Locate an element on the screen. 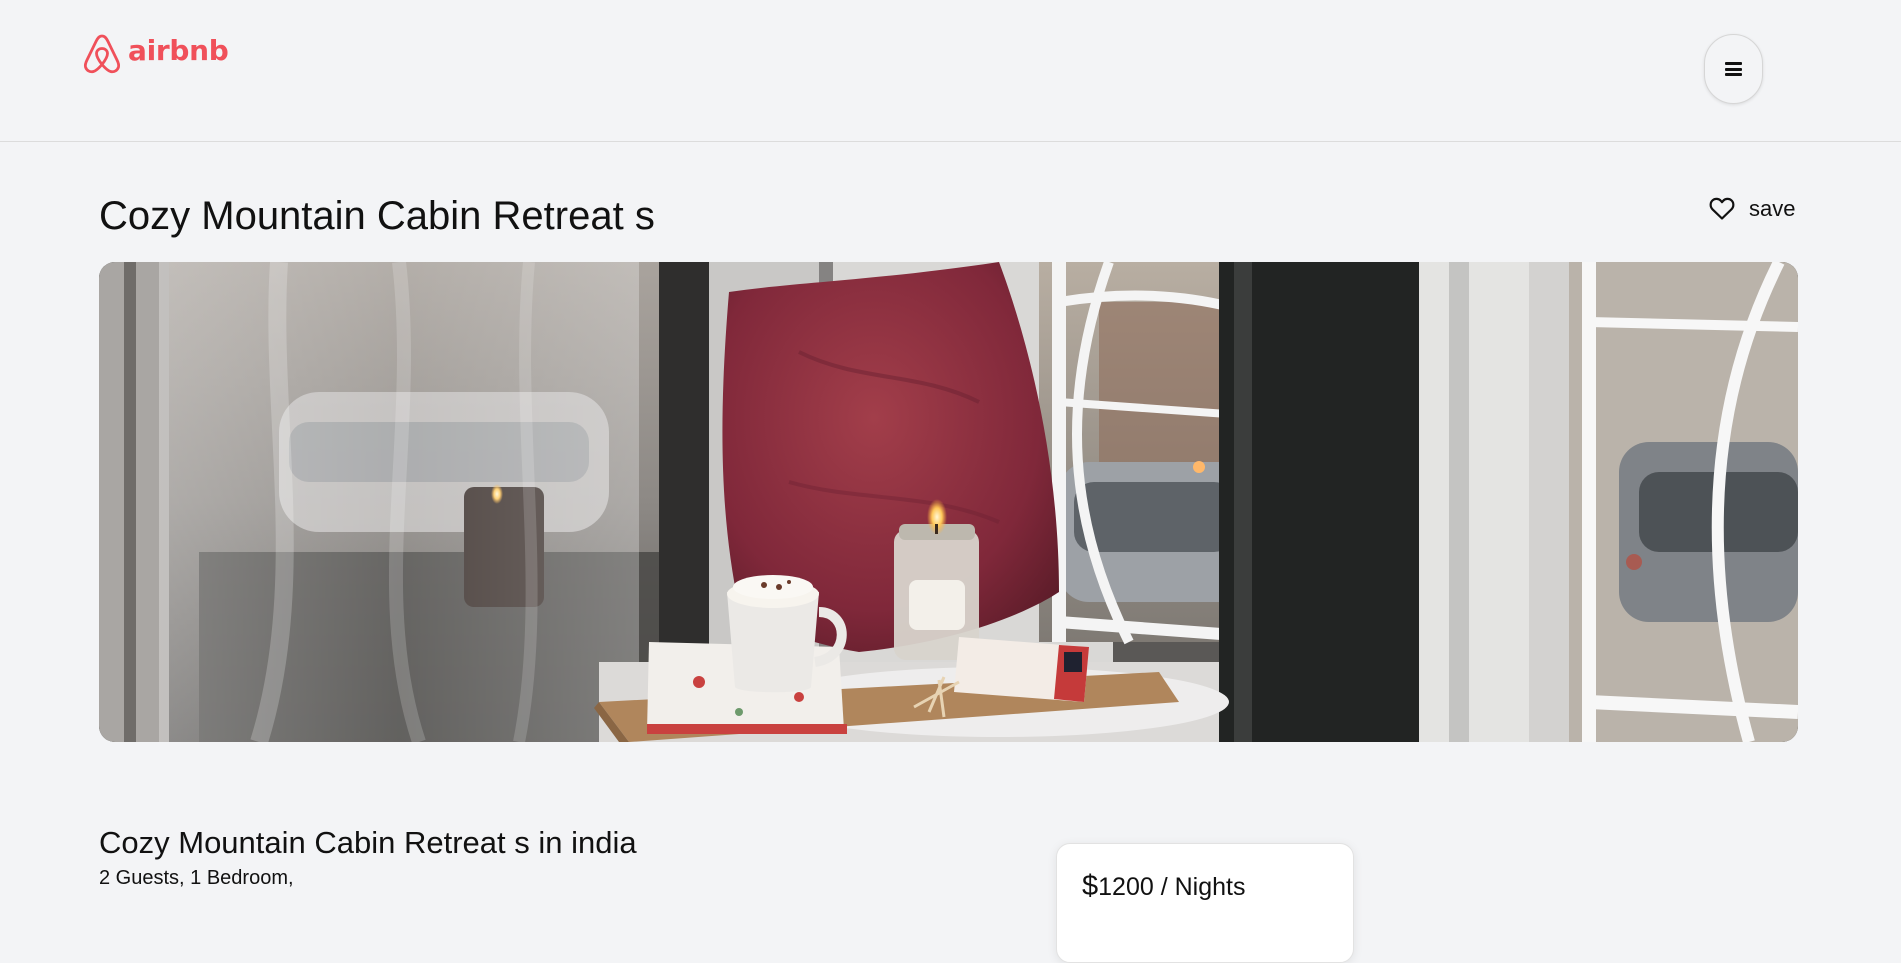 The height and width of the screenshot is (963, 1901). menu-button is located at coordinates (1733, 69).